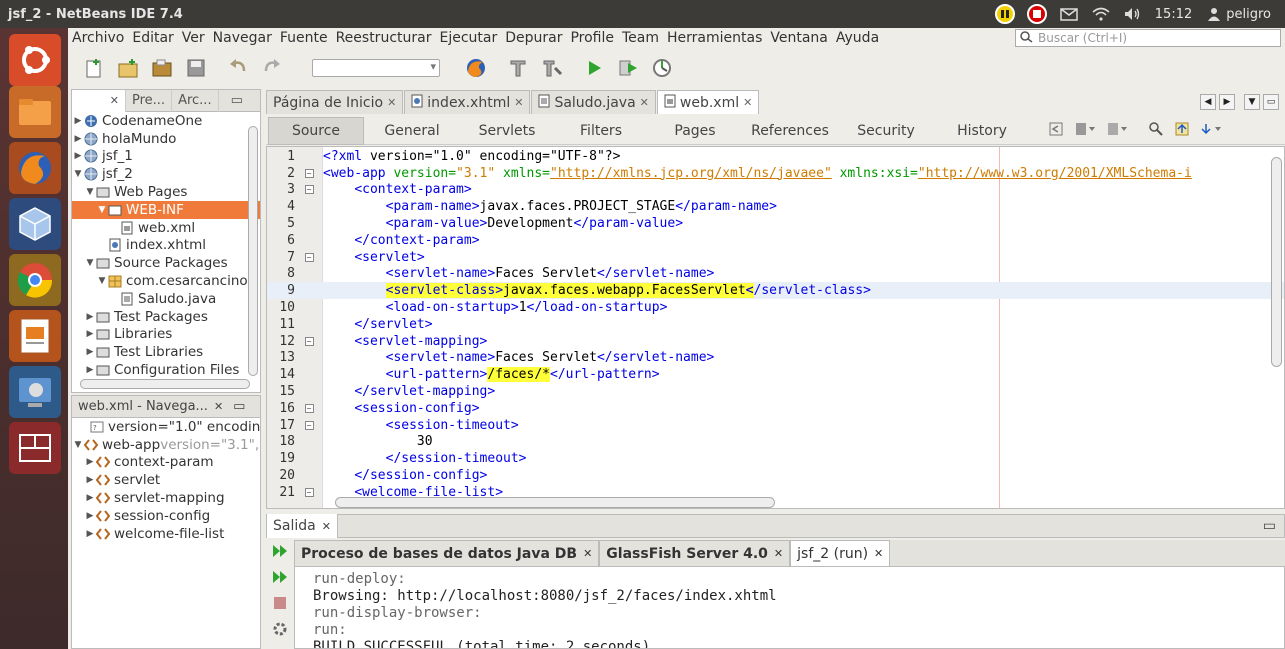  I want to click on code-line: 1 <?xml version="1.0" encoding="UTF-8"?>, so click(775, 156).